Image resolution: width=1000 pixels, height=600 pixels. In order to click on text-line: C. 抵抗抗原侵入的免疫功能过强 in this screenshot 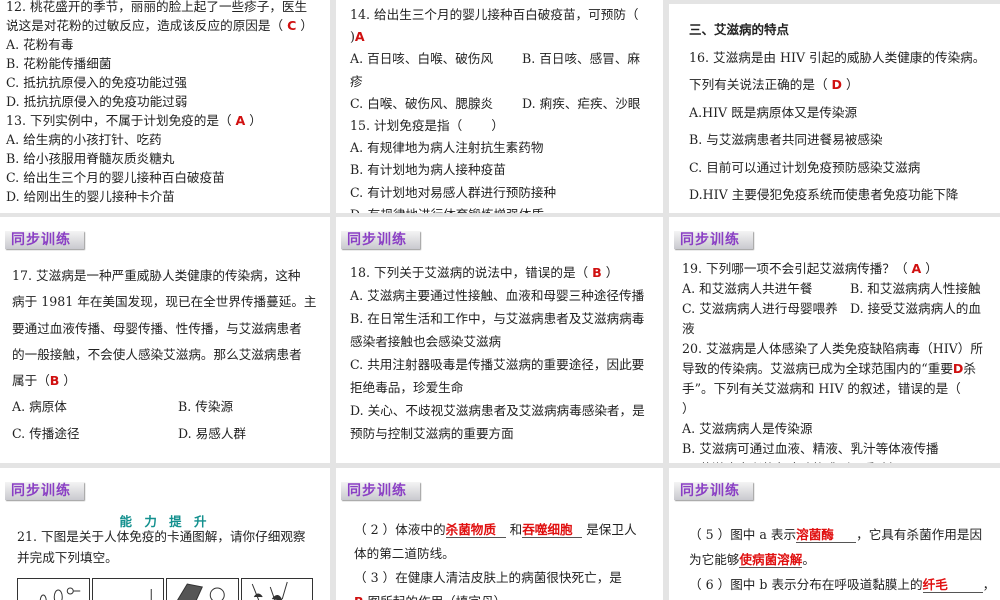, I will do `click(168, 82)`.